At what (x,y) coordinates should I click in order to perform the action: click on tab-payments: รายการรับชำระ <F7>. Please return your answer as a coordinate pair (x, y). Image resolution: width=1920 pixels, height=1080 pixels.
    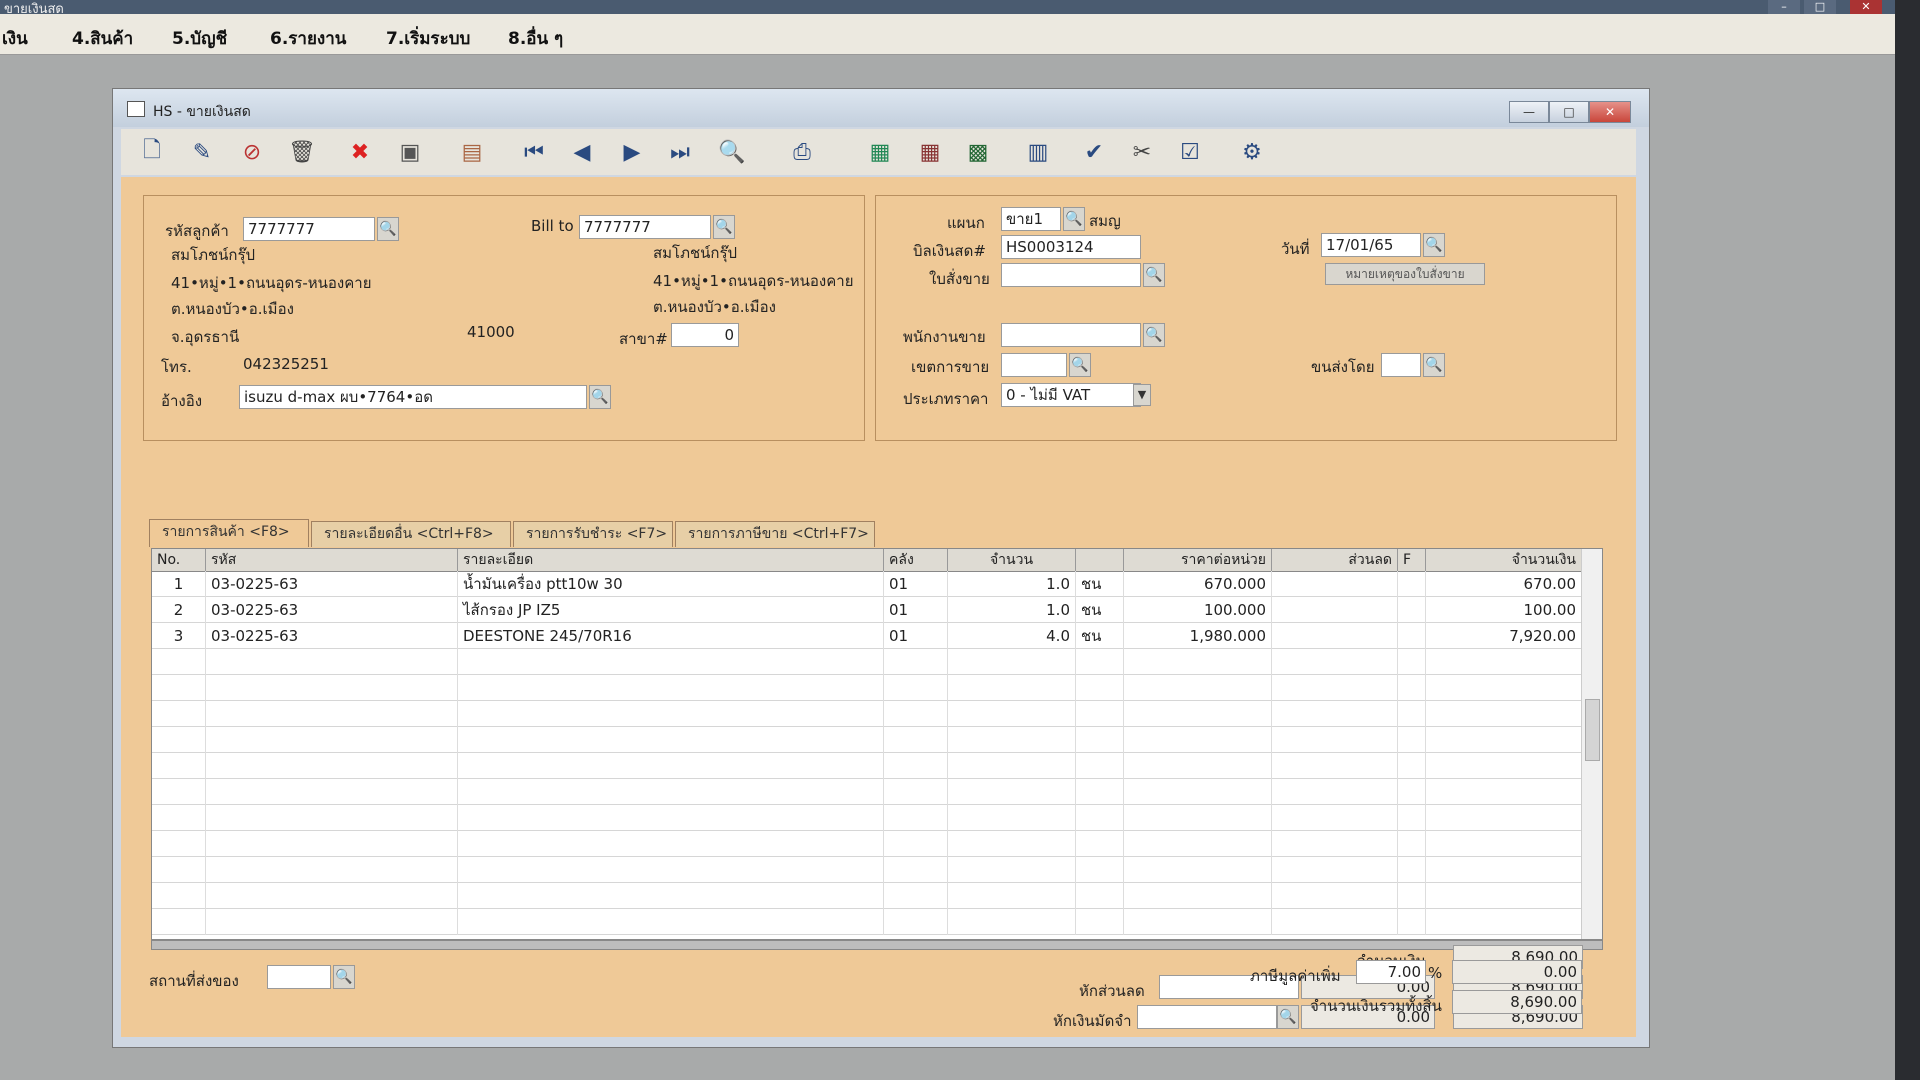
    Looking at the image, I should click on (593, 534).